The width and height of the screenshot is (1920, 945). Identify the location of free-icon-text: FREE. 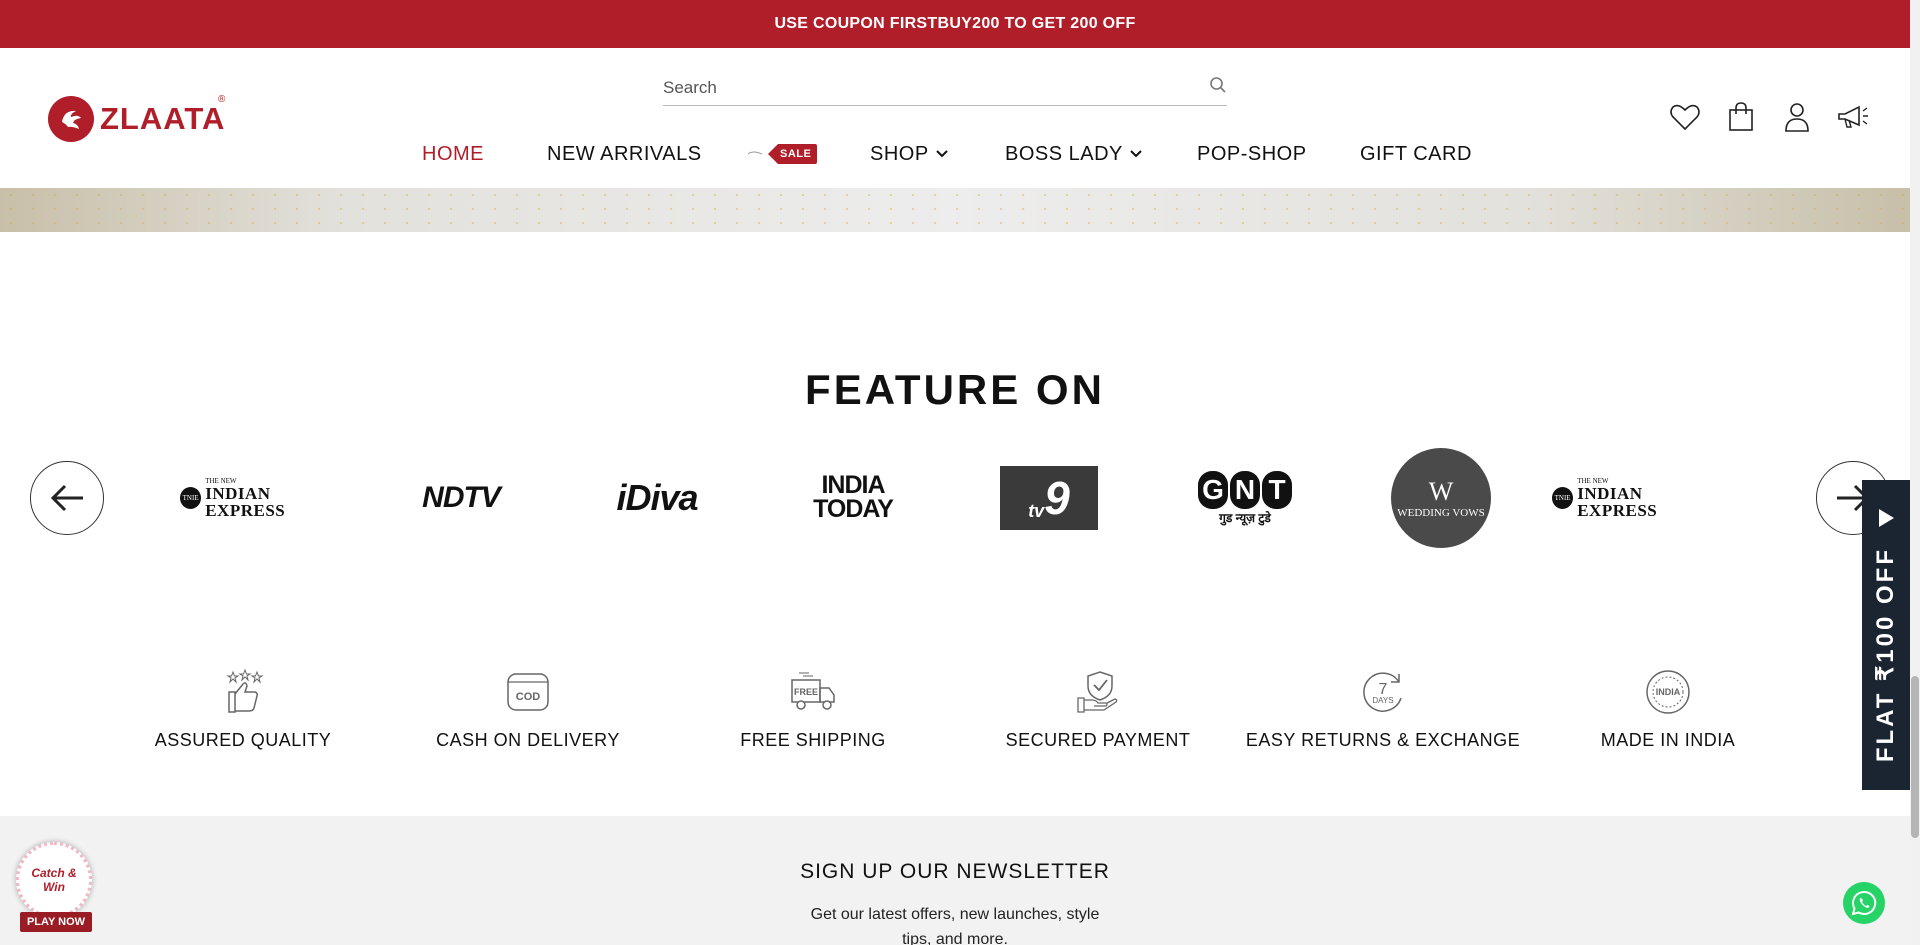
(806, 692).